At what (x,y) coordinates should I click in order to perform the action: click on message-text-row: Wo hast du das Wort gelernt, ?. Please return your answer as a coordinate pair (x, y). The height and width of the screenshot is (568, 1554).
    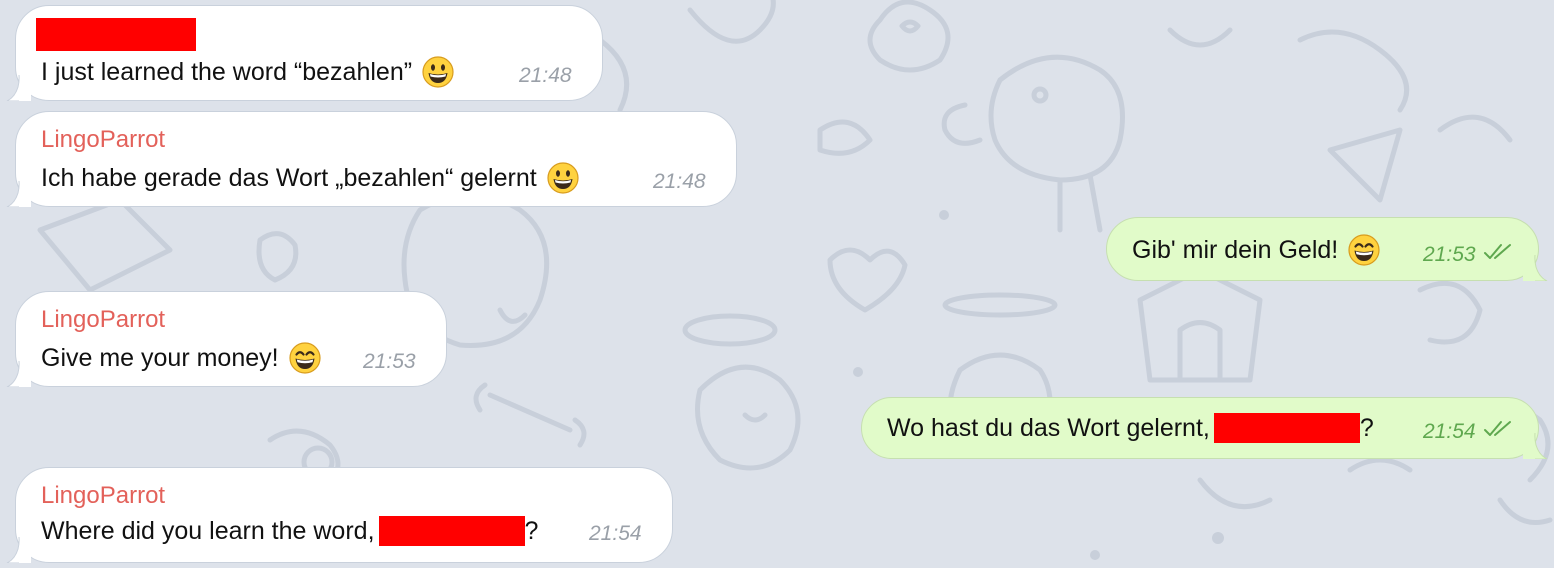
    Looking at the image, I should click on (1130, 428).